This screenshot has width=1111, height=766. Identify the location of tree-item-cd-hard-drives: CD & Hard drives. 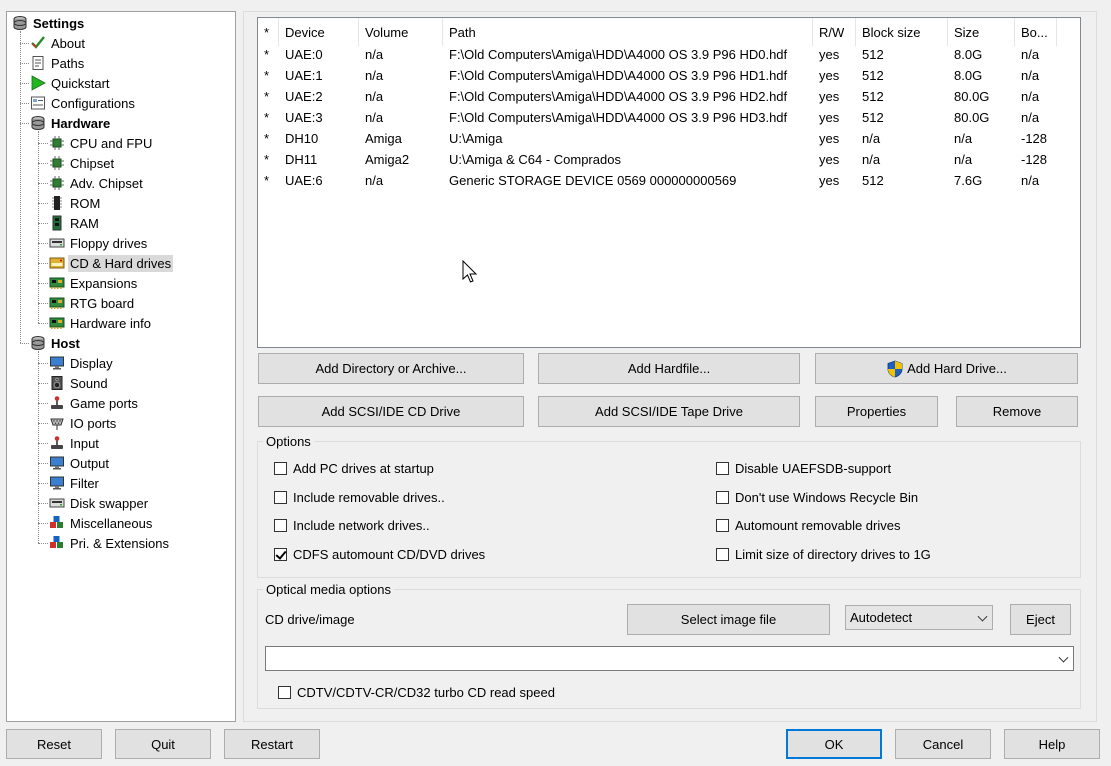
(111, 263).